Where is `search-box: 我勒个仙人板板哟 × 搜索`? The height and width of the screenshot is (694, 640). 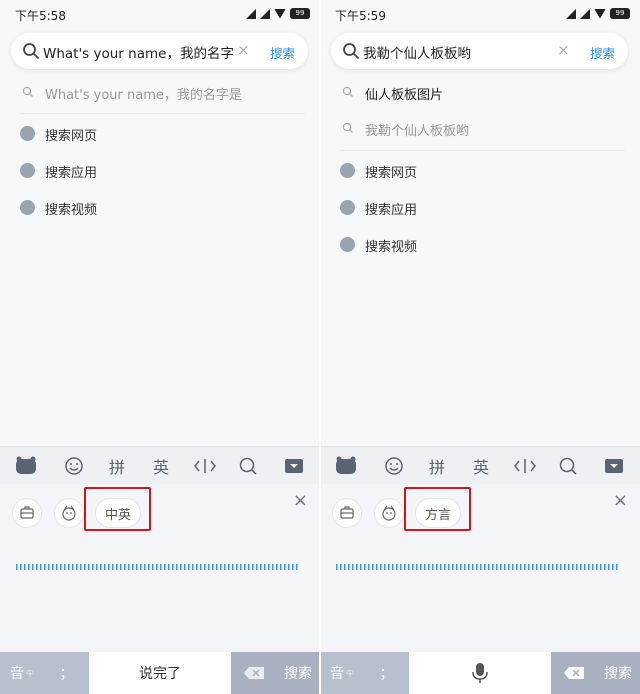
search-box: 我勒个仙人板板哟 × 搜索 is located at coordinates (479, 51).